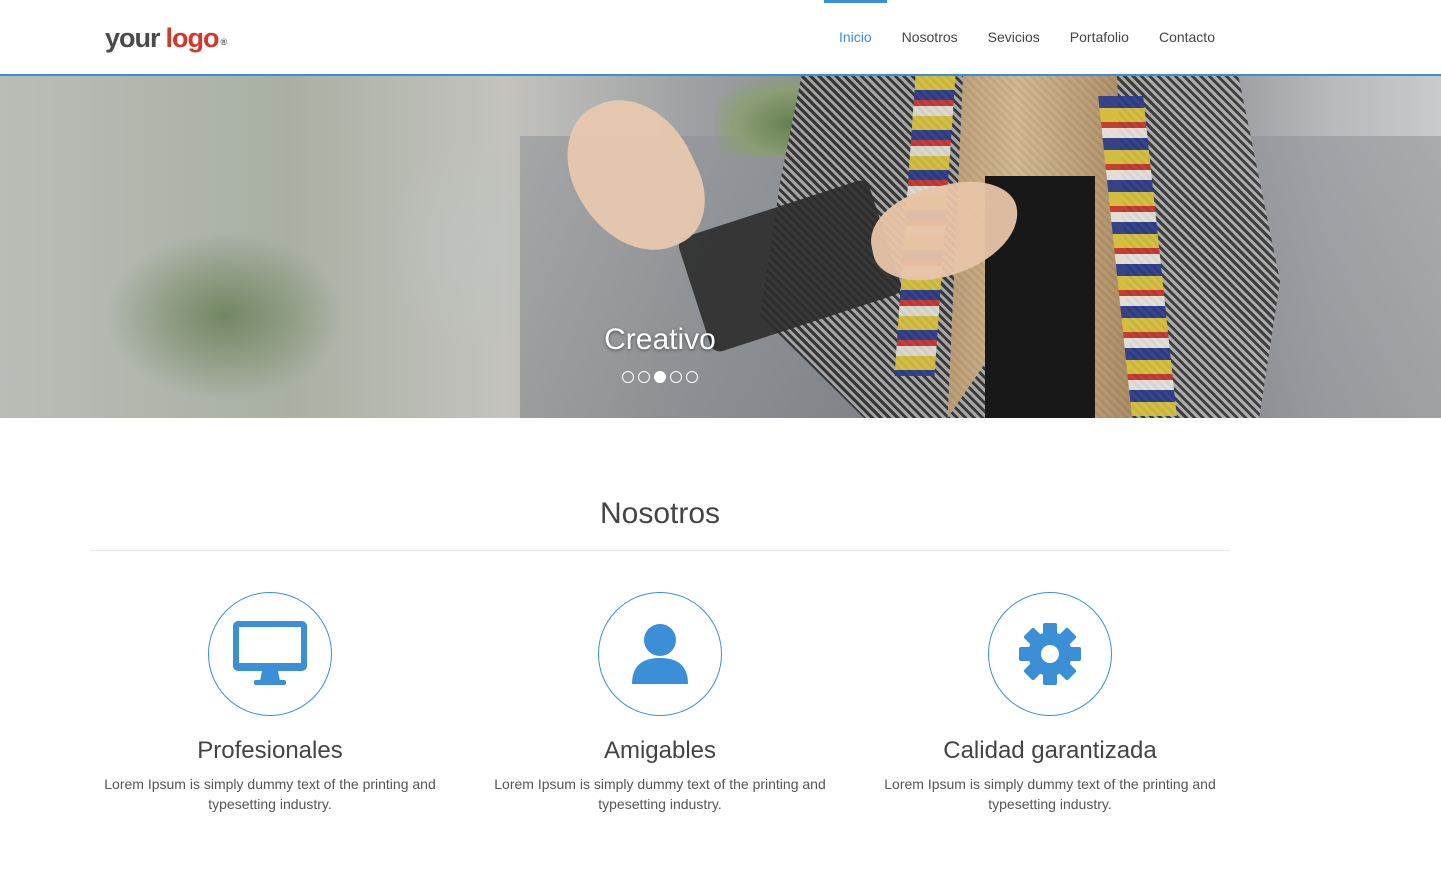 The image size is (1441, 870). Describe the element at coordinates (855, 37) in the screenshot. I see `nav-item-inicio: Inicio` at that location.